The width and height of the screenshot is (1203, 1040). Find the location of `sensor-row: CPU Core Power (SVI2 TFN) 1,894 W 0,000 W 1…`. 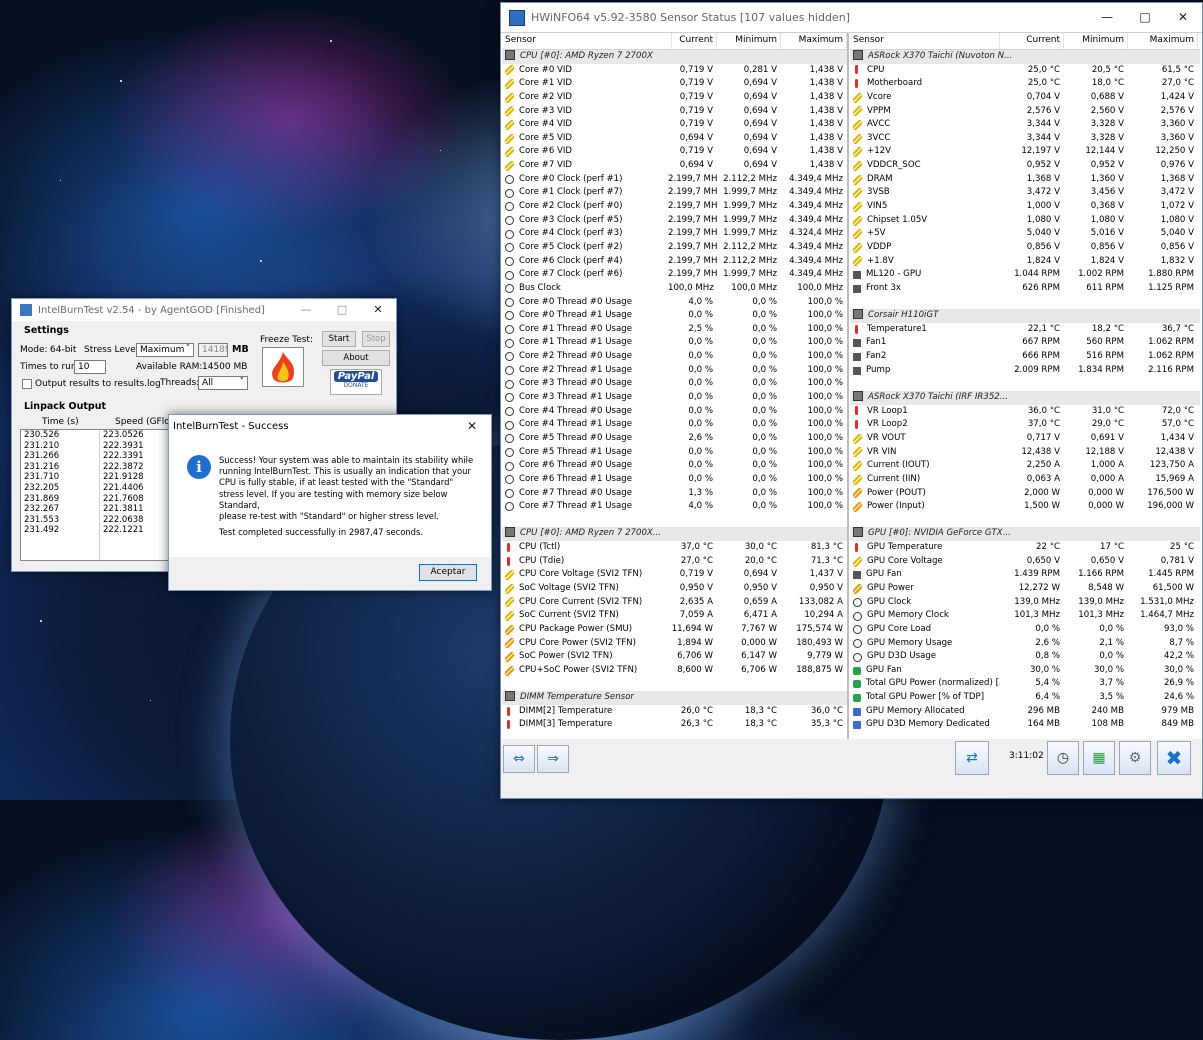

sensor-row: CPU Core Power (SVI2 TFN) 1,894 W 0,000 W 1… is located at coordinates (674, 644).